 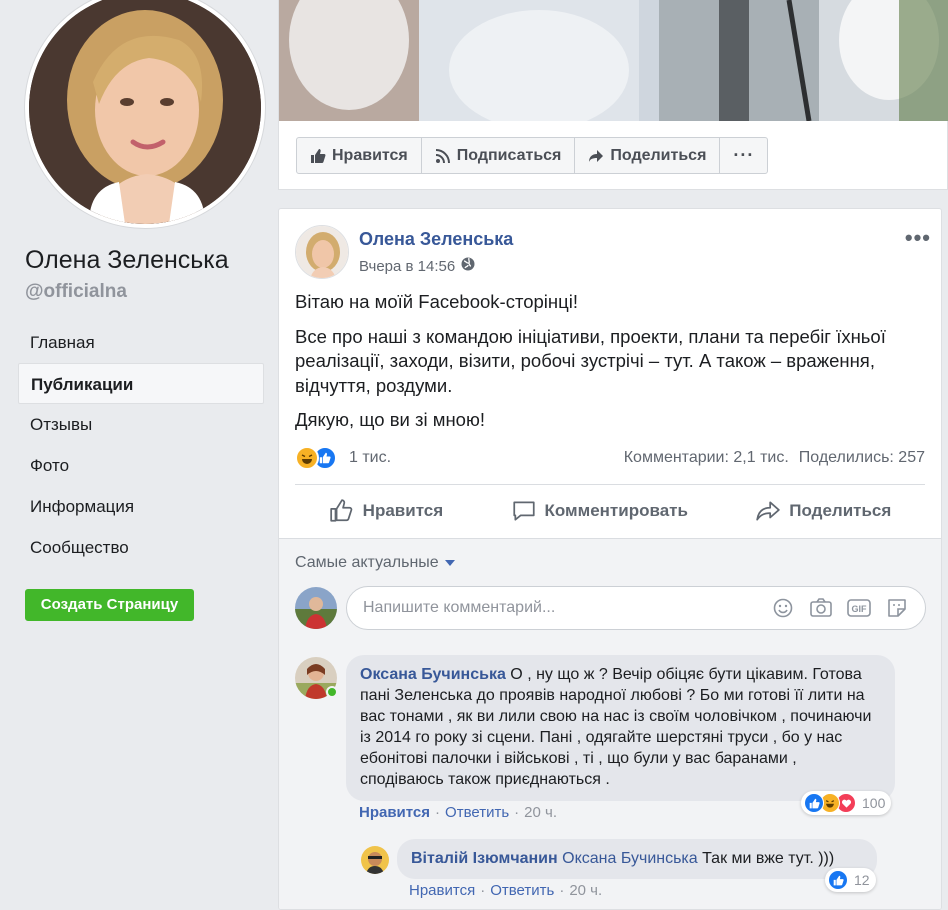 I want to click on page-follow-label: Подписаться, so click(x=509, y=155).